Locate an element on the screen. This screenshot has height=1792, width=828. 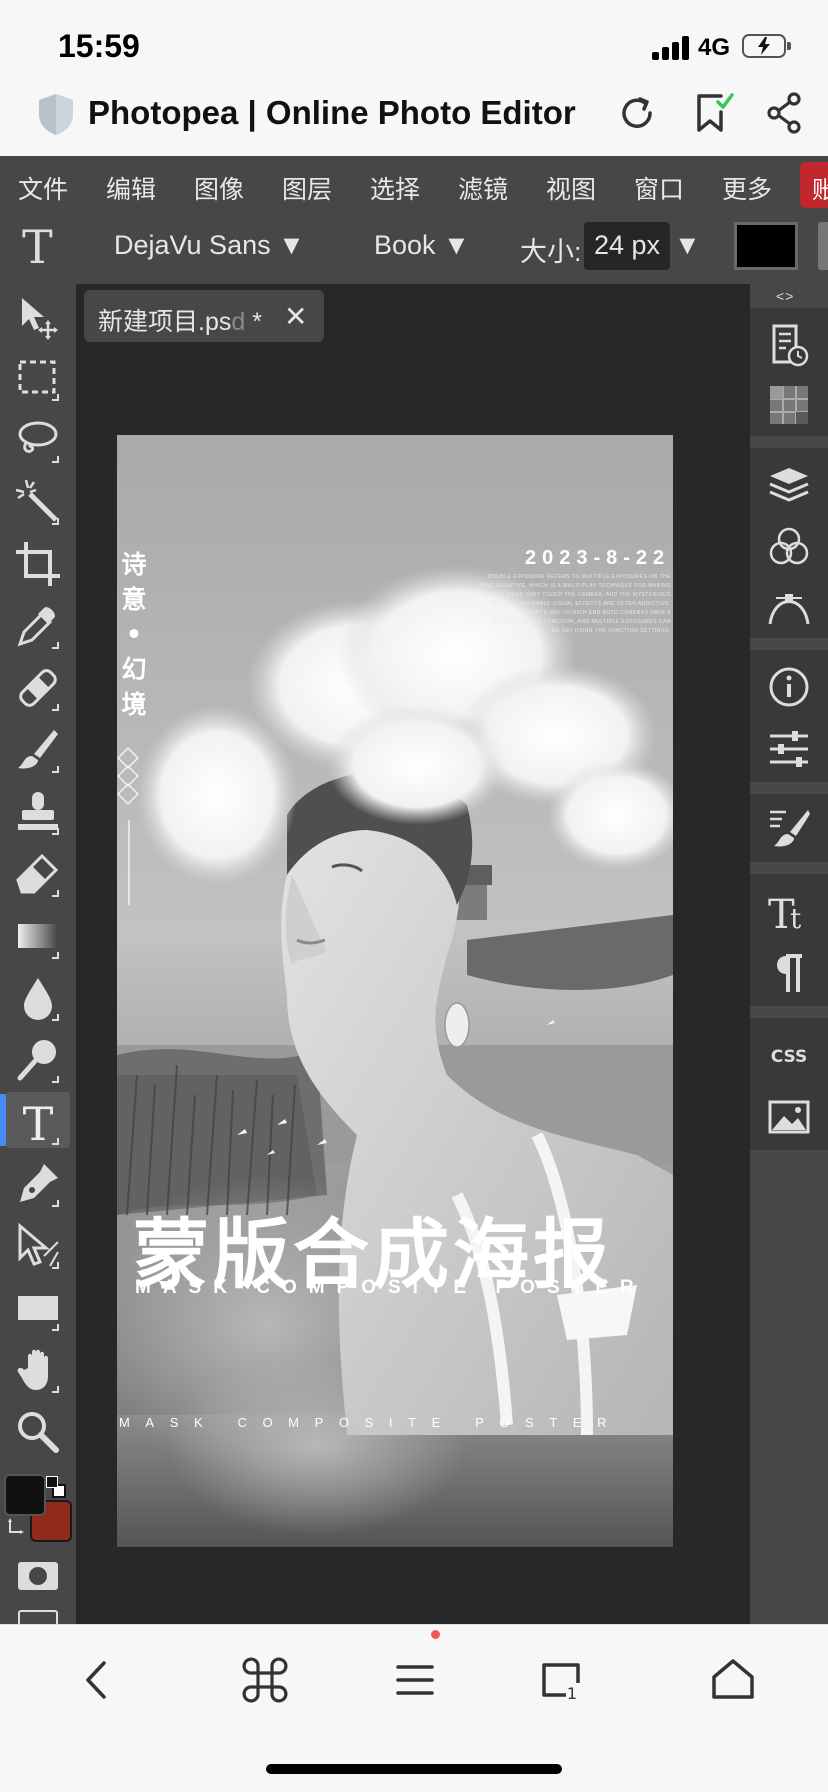
text-color-swatch is located at coordinates (766, 246).